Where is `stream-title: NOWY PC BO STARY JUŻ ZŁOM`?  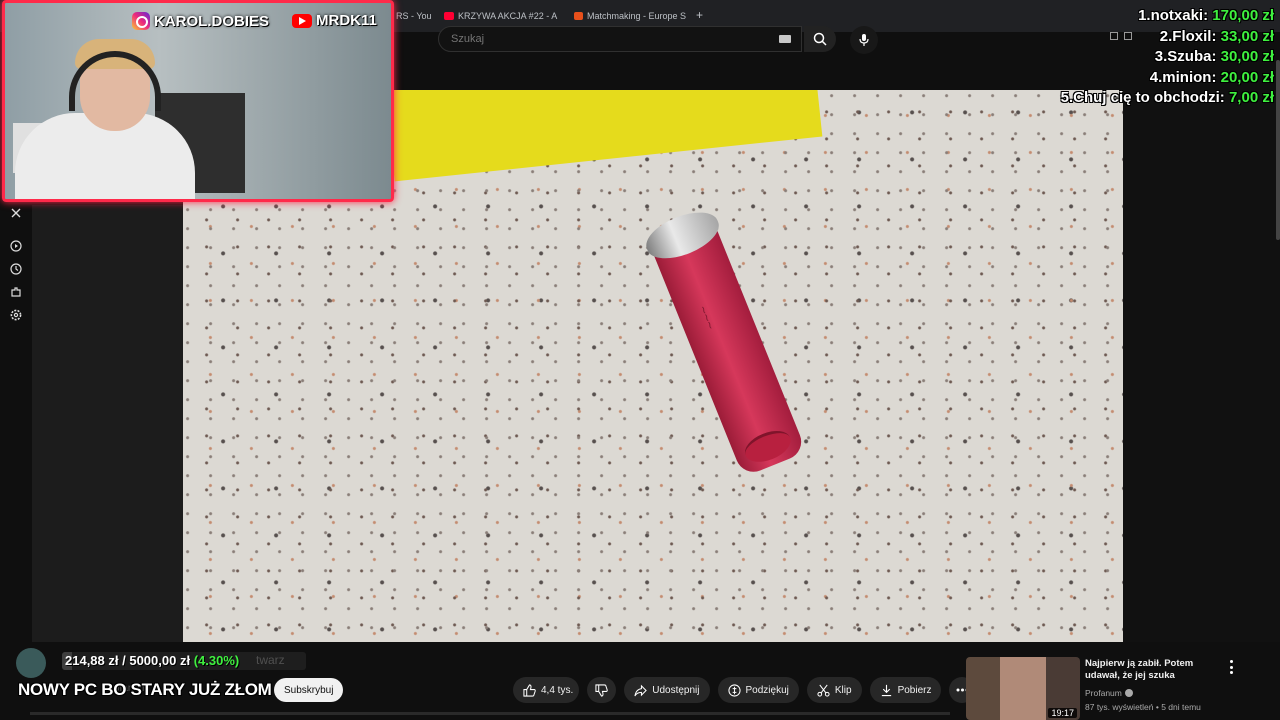
stream-title: NOWY PC BO STARY JUŻ ZŁOM is located at coordinates (145, 689).